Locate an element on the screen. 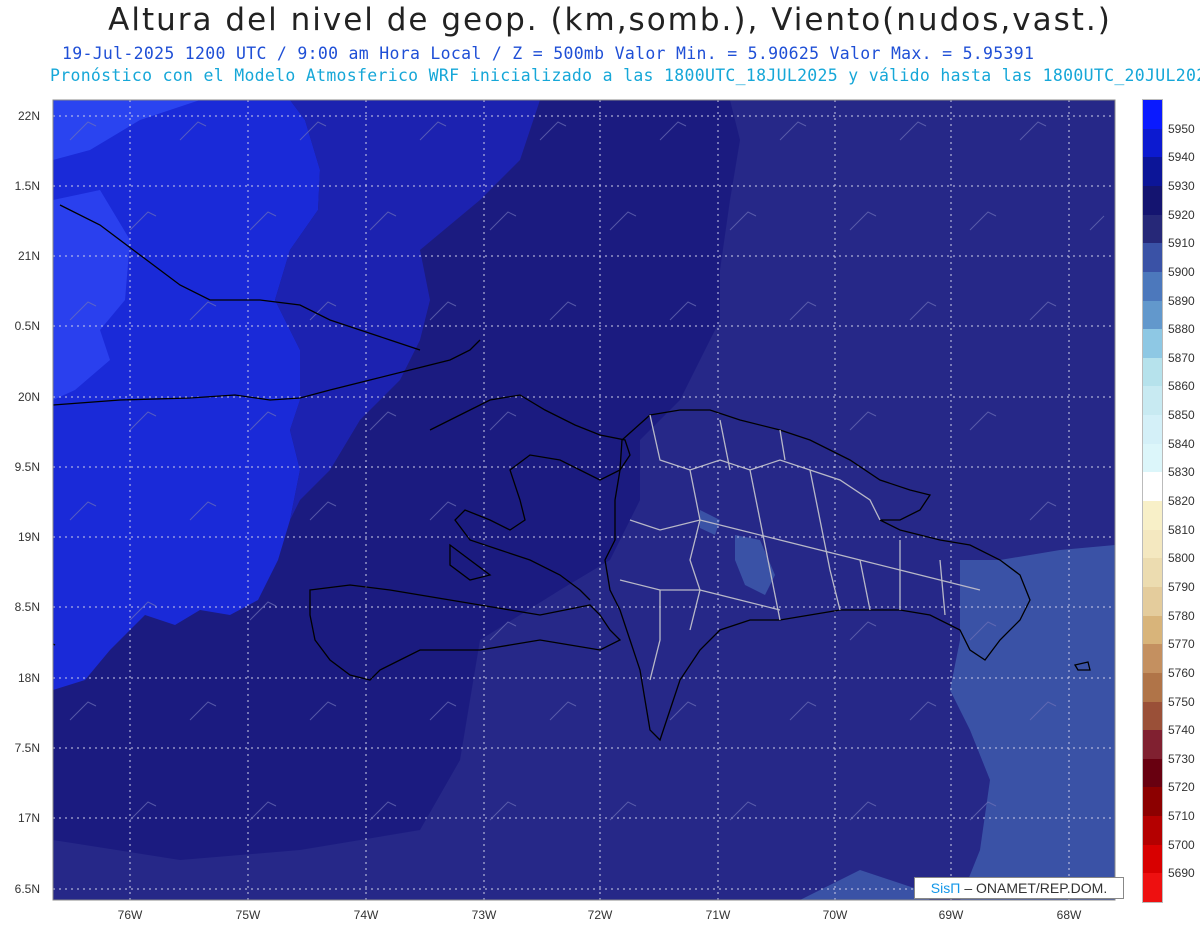 The height and width of the screenshot is (927, 1200). lat-label: 22N is located at coordinates (28, 116).